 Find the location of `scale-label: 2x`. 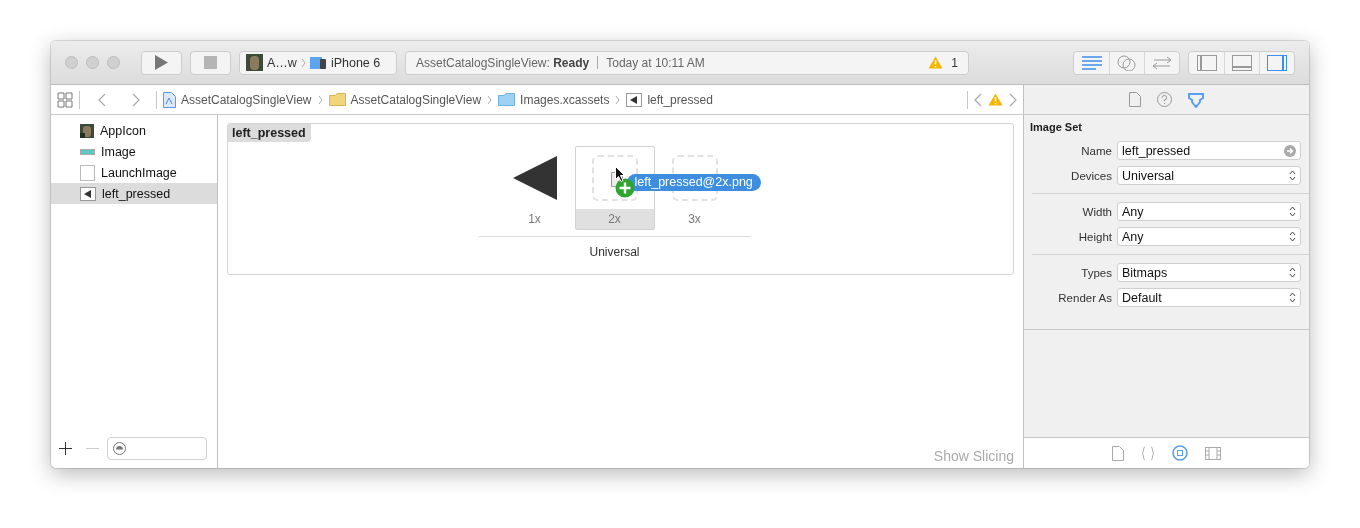

scale-label: 2x is located at coordinates (614, 219).